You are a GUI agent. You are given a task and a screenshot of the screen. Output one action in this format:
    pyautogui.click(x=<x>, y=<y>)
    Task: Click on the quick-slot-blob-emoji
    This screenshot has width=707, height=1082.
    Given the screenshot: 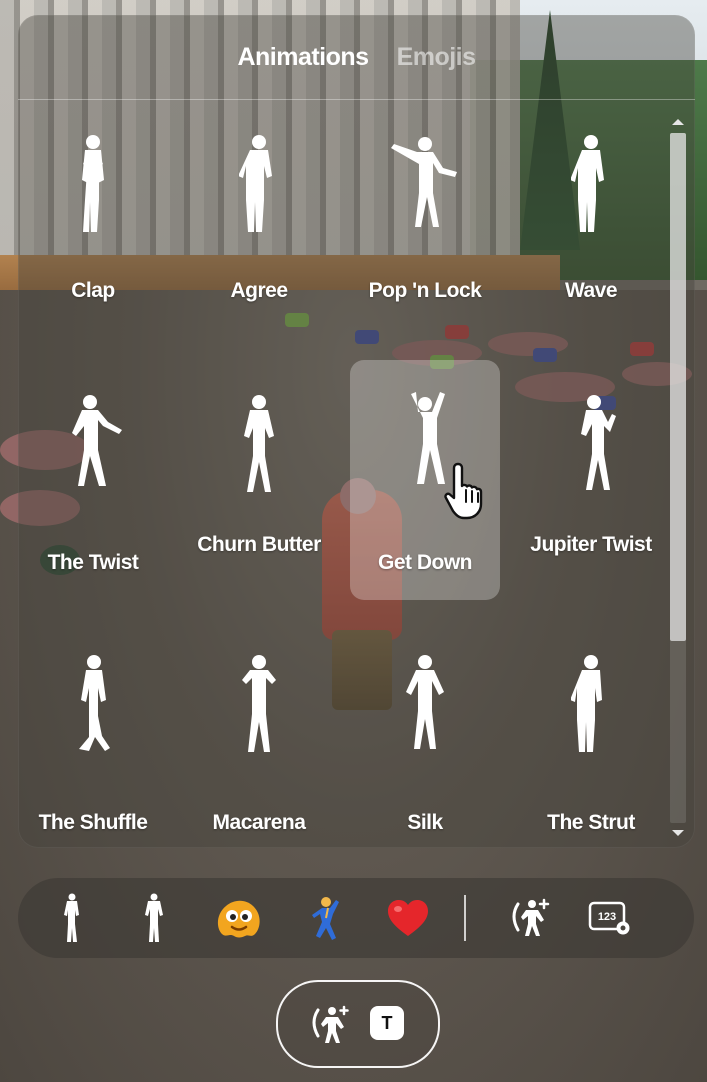 What is the action you would take?
    pyautogui.click(x=238, y=918)
    